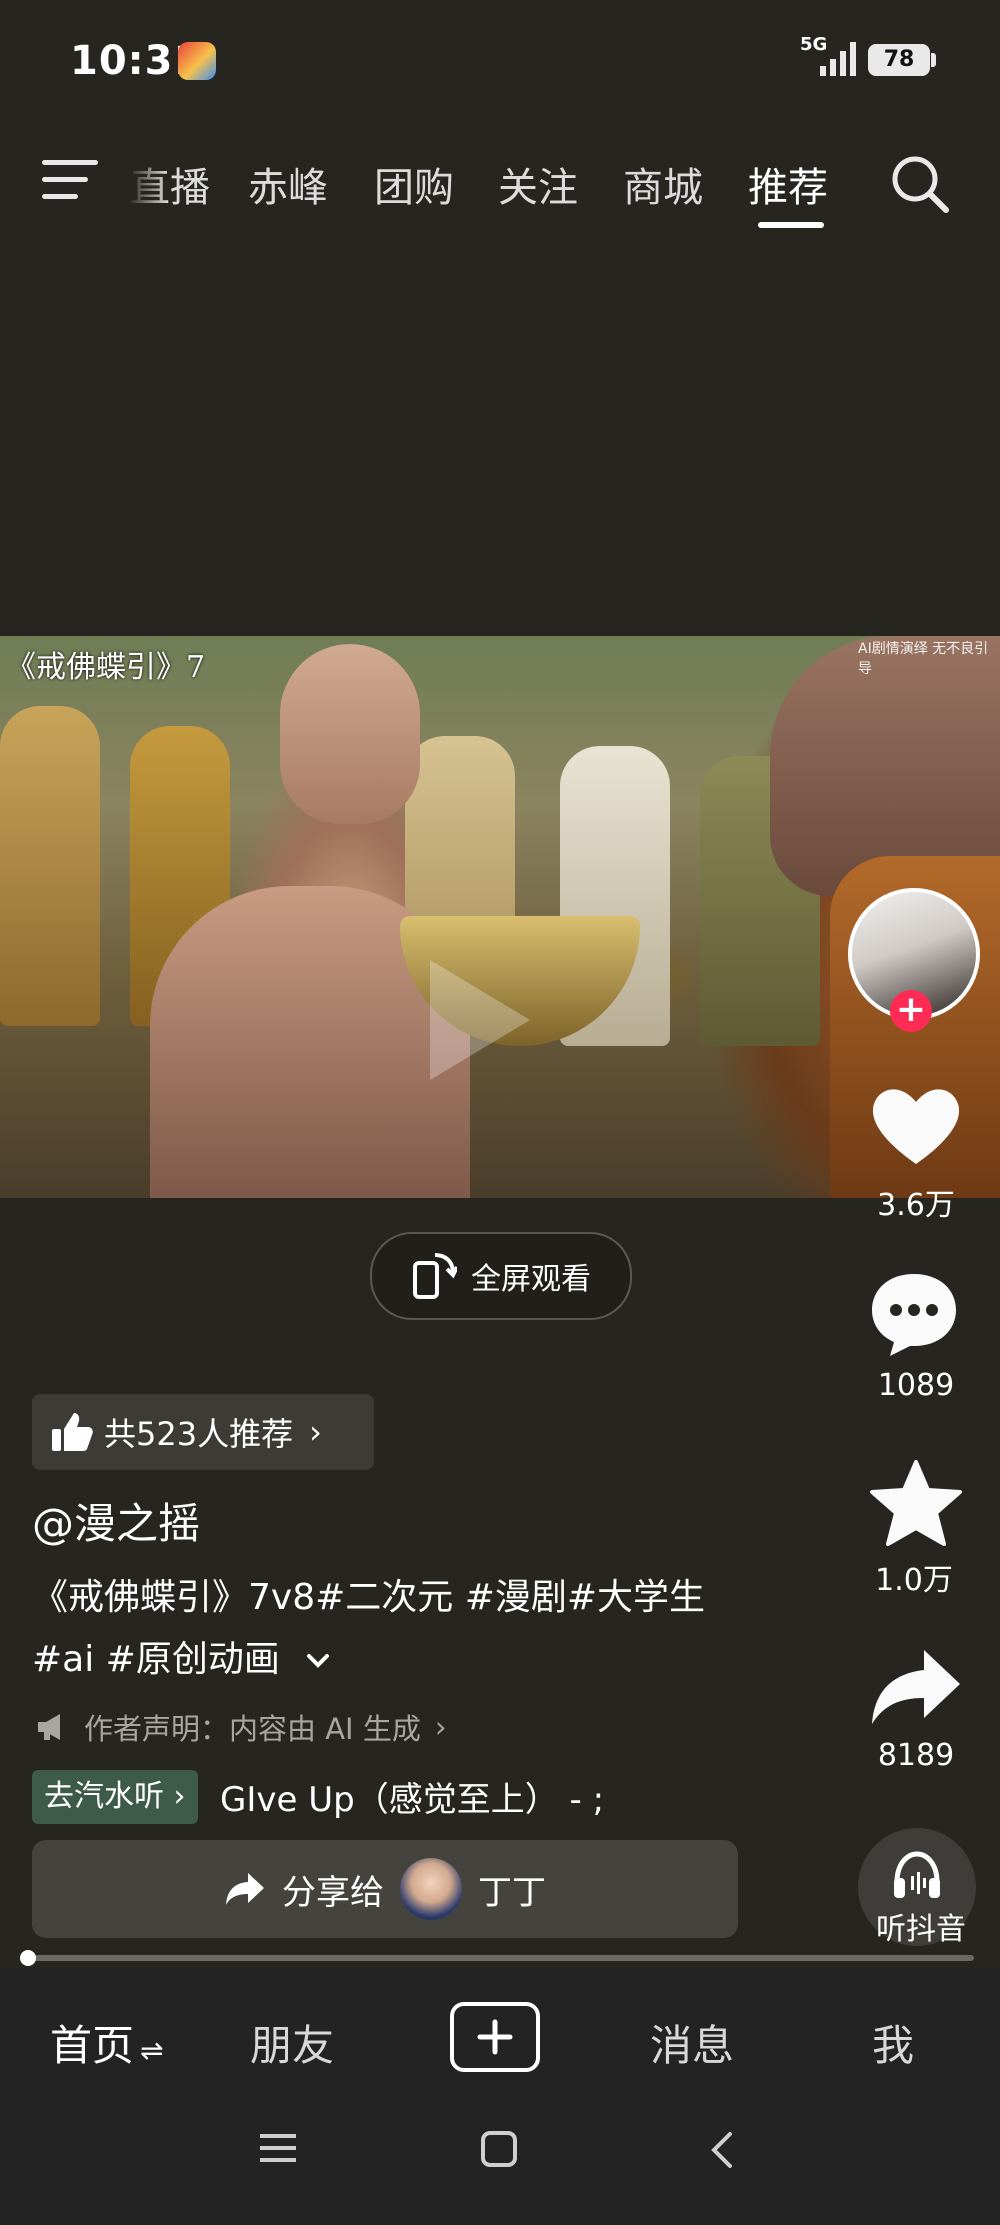 Image resolution: width=1000 pixels, height=2225 pixels. I want to click on douyin-notification-icon, so click(197, 61).